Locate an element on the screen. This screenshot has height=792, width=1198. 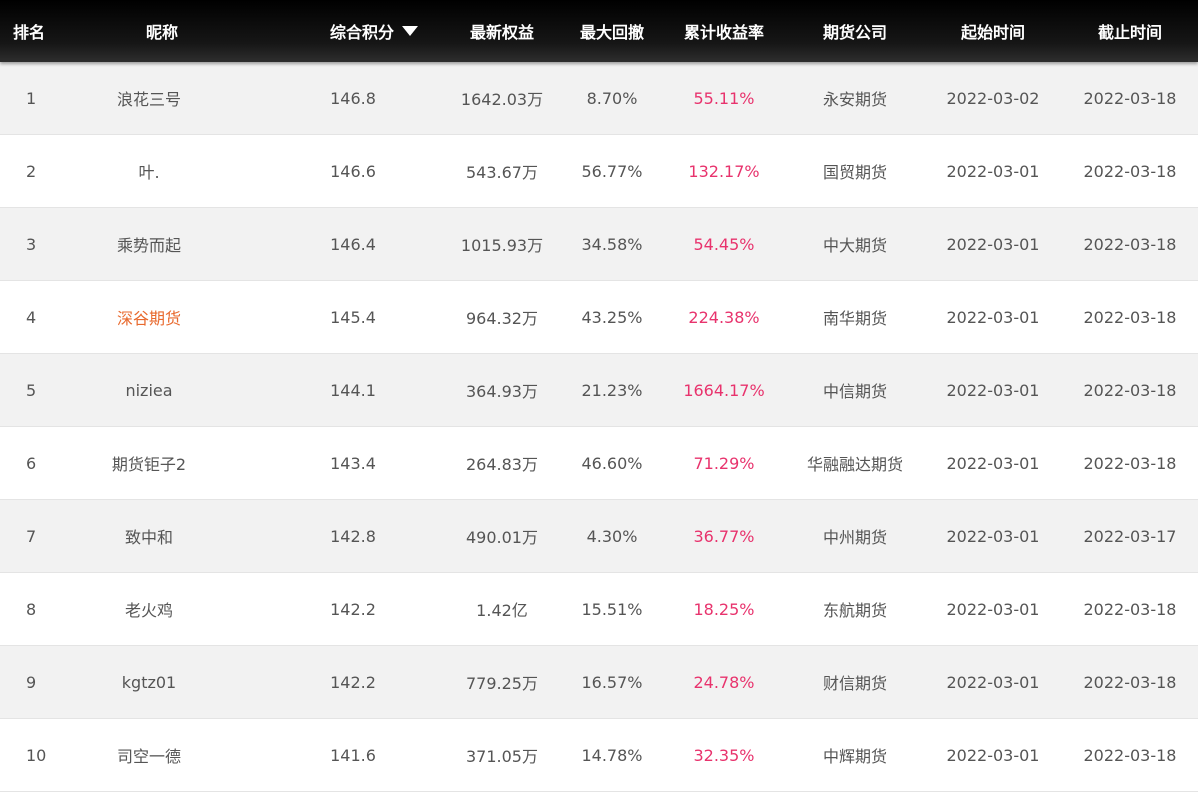
return-cell: 32.35% is located at coordinates (724, 755).